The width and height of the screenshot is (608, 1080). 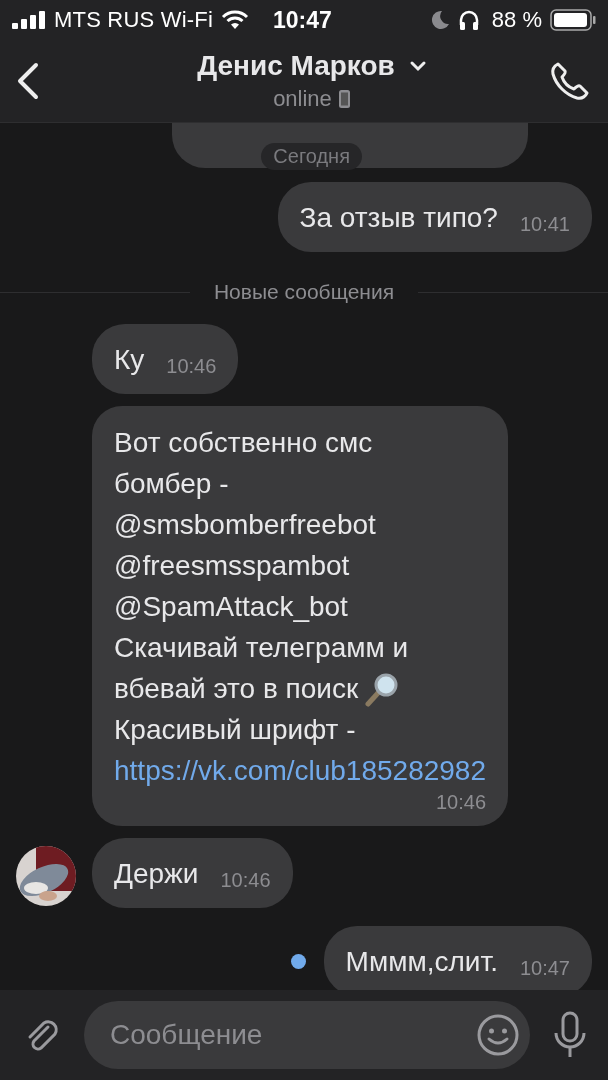 What do you see at coordinates (439, 20) in the screenshot?
I see `moon-icon` at bounding box center [439, 20].